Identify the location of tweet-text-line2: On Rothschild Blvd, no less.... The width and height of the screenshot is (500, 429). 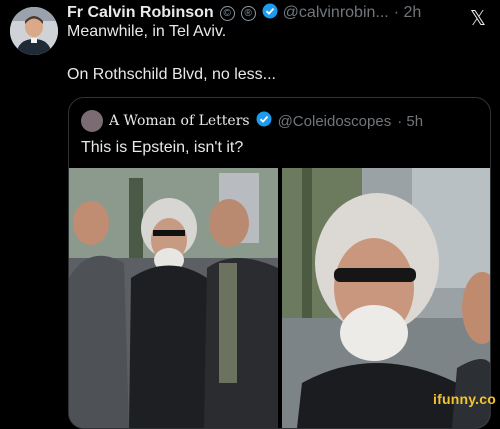
(171, 74).